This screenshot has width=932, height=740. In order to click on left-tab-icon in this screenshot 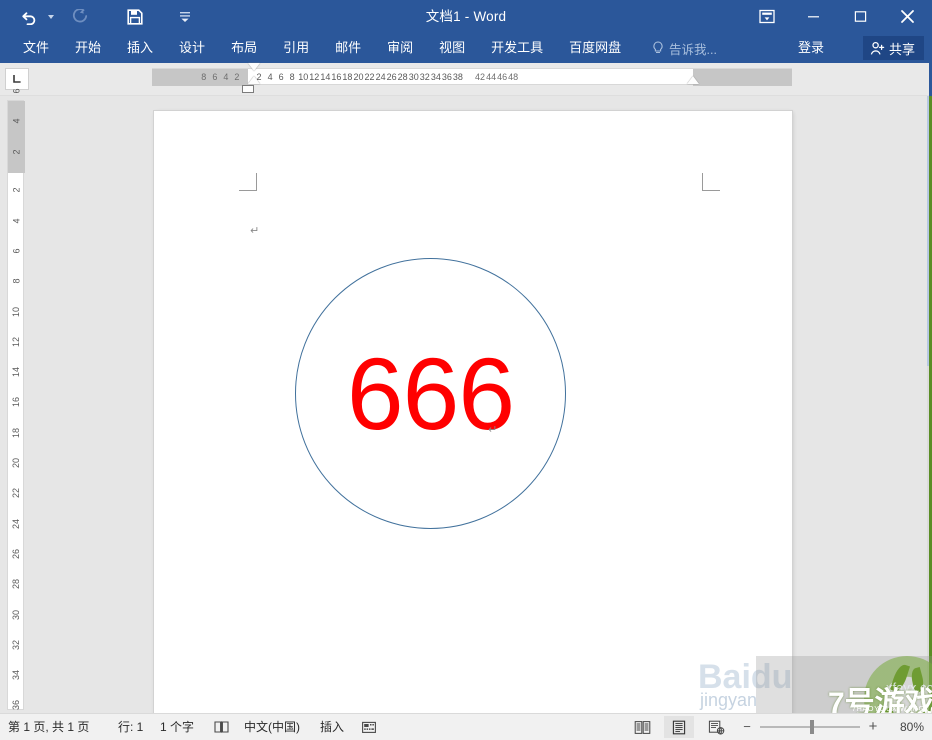, I will do `click(17, 79)`.